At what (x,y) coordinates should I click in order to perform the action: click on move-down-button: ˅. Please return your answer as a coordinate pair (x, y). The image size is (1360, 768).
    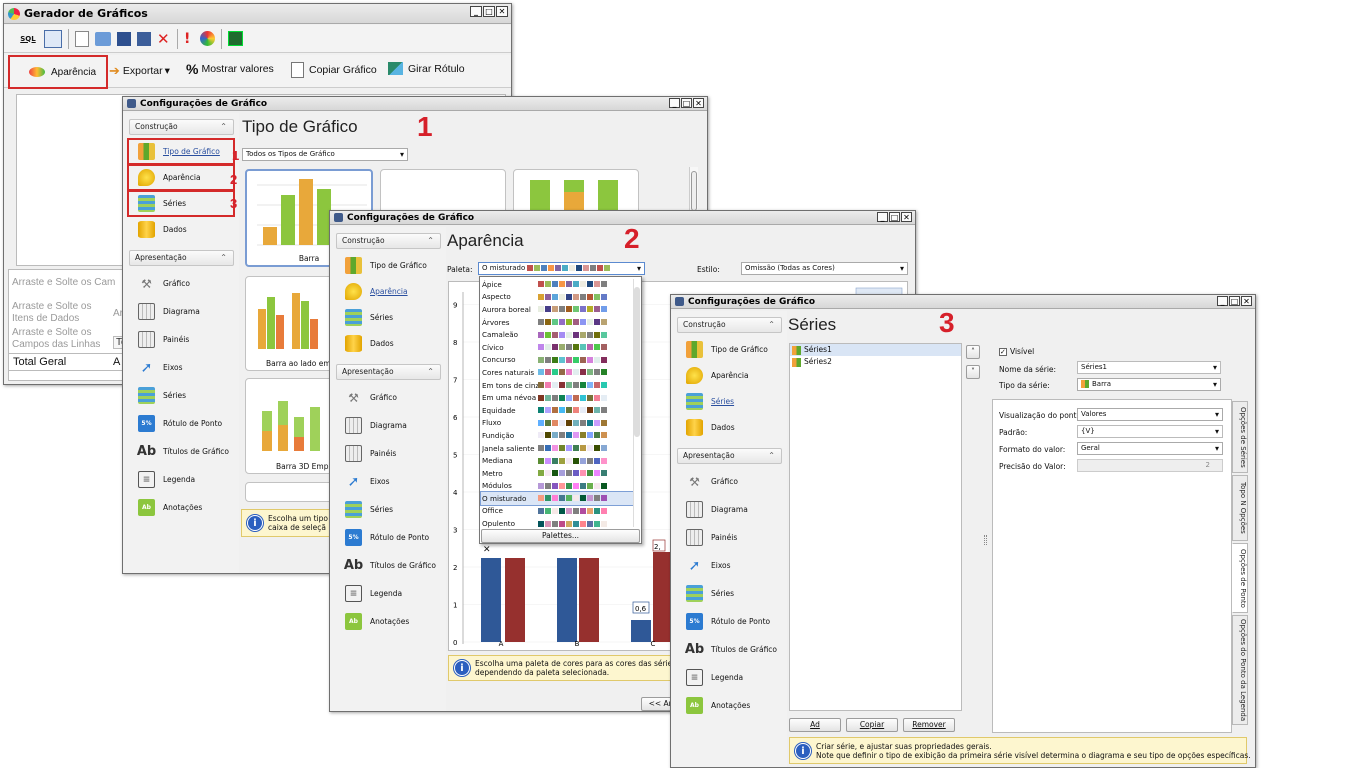
    Looking at the image, I should click on (973, 372).